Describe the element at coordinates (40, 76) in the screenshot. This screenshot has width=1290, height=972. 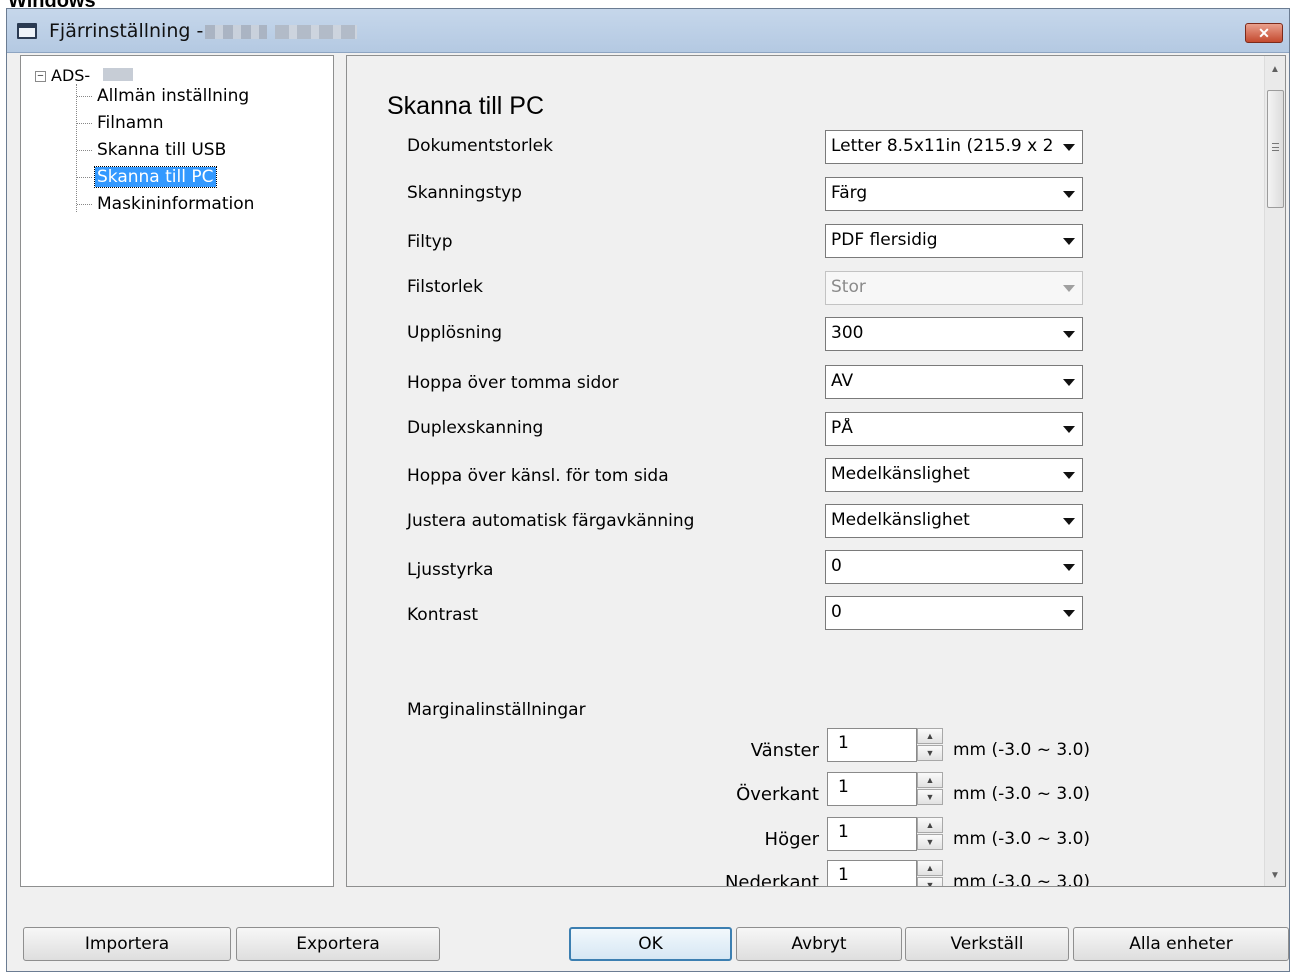
I see `collapse-icon: −` at that location.